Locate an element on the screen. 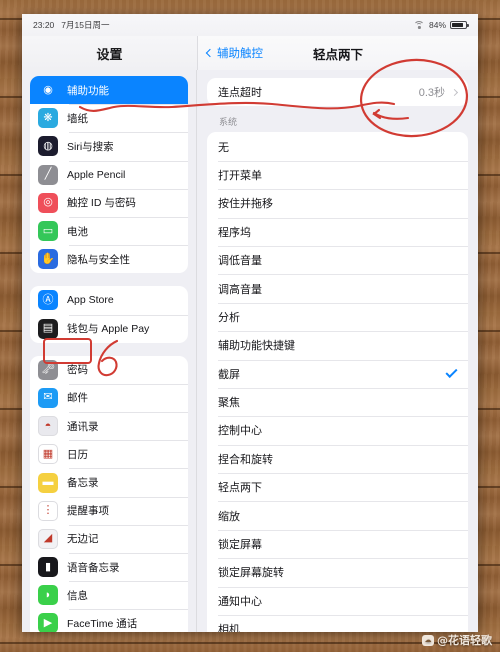 The image size is (500, 652). option-row-12: 轻点两下 is located at coordinates (337, 487).